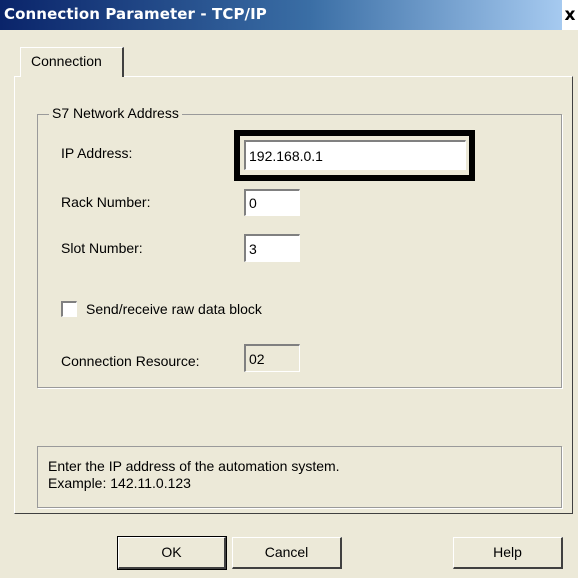  I want to click on ok-button: OK, so click(172, 553).